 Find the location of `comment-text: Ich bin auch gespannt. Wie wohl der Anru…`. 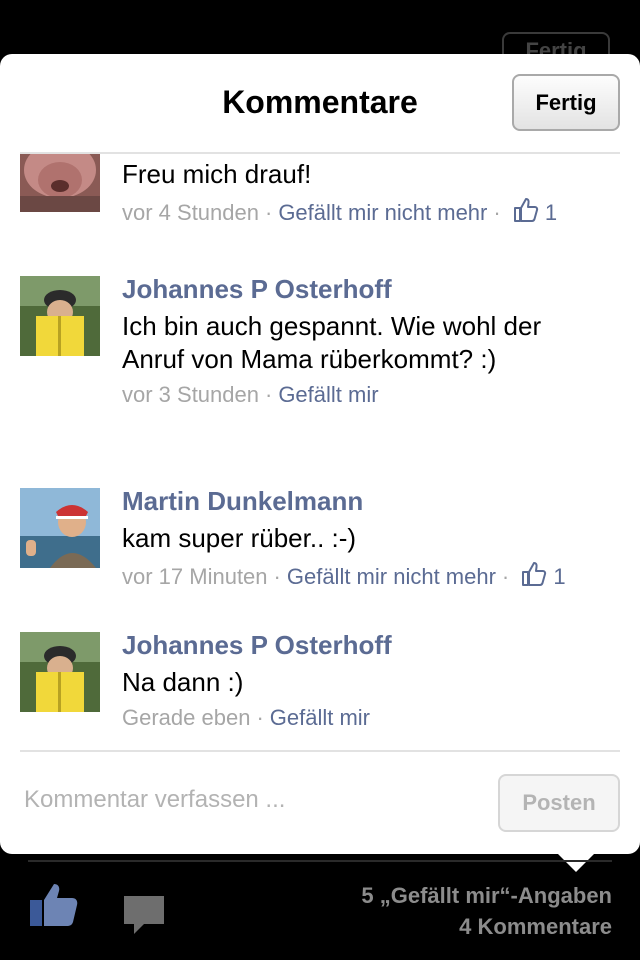

comment-text: Ich bin auch gespannt. Wie wohl der Anru… is located at coordinates (332, 342).